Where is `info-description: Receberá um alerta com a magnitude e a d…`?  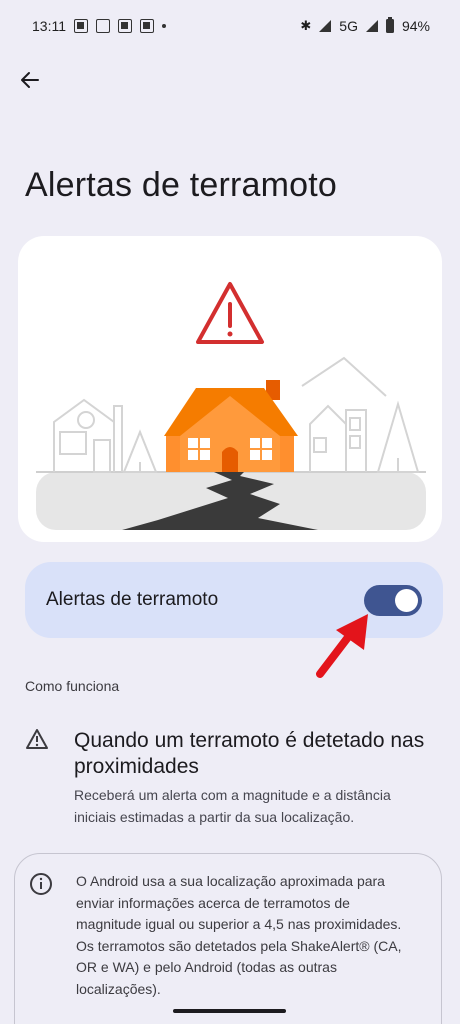
info-description: Receberá um alerta com a magnitude e a d… is located at coordinates (232, 806).